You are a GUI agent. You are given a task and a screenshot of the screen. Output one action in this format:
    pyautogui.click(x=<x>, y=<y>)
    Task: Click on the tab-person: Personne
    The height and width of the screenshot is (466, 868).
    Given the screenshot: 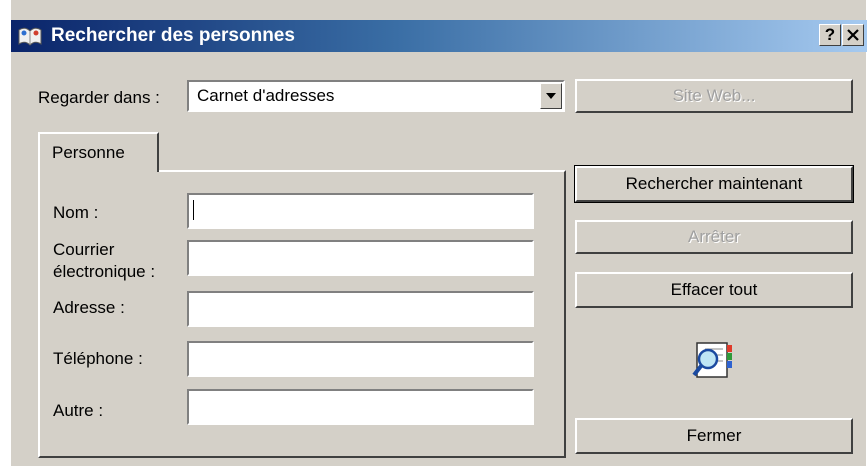 What is the action you would take?
    pyautogui.click(x=98, y=152)
    